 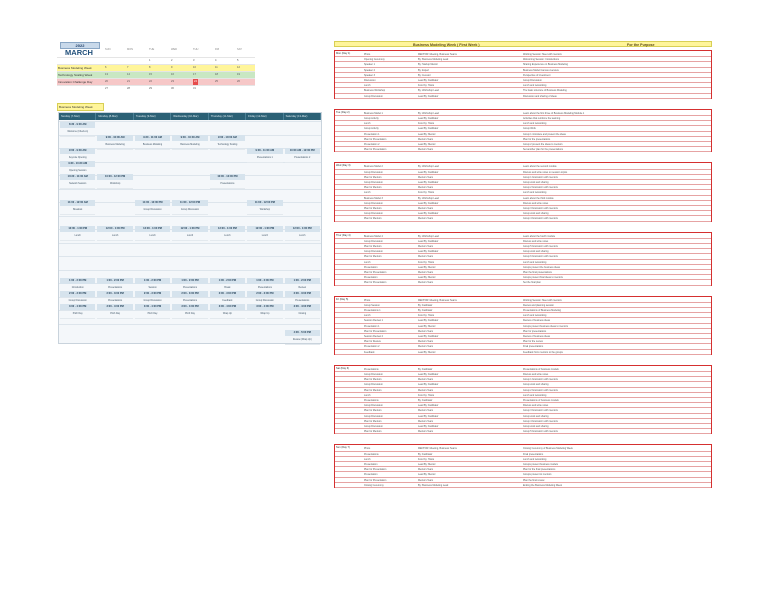 I want to click on calendar-week-row: 12345, so click(x=156, y=60).